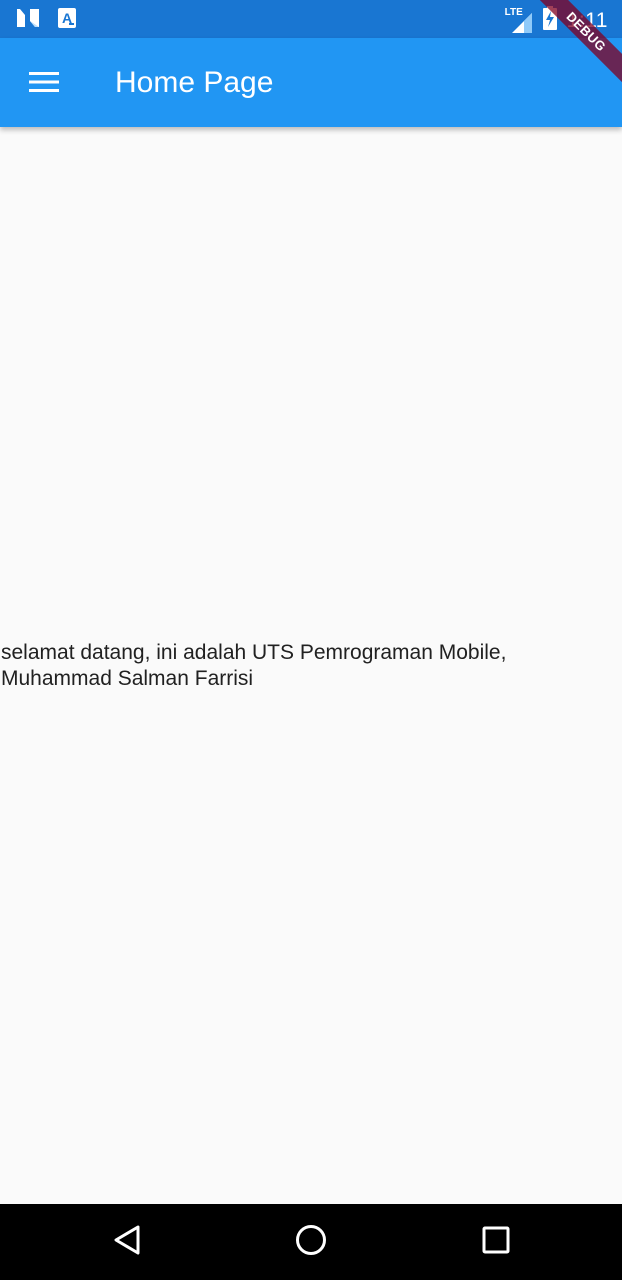 The height and width of the screenshot is (1280, 622). I want to click on home-button, so click(311, 1242).